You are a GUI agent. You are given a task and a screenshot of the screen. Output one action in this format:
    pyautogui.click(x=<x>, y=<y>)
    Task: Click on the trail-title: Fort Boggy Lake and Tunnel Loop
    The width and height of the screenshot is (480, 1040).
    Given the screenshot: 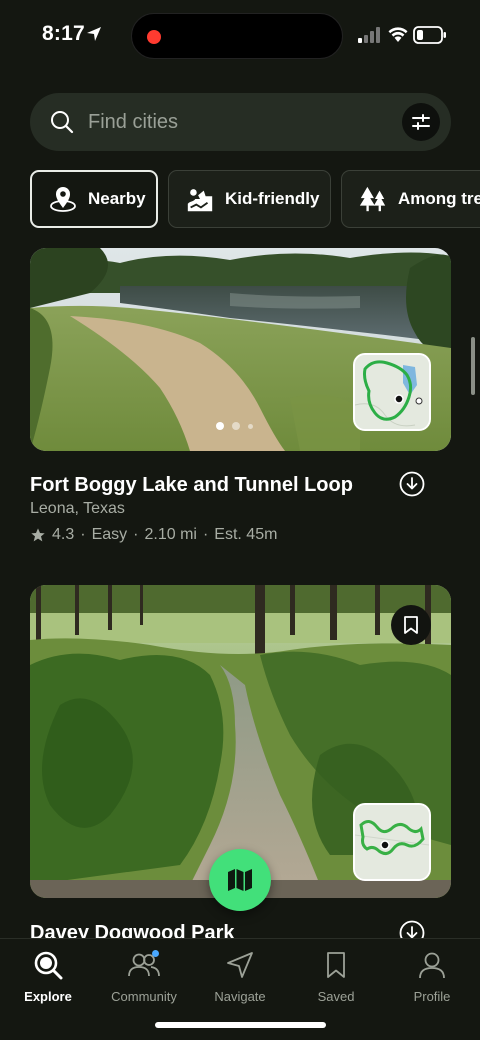 What is the action you would take?
    pyautogui.click(x=191, y=485)
    